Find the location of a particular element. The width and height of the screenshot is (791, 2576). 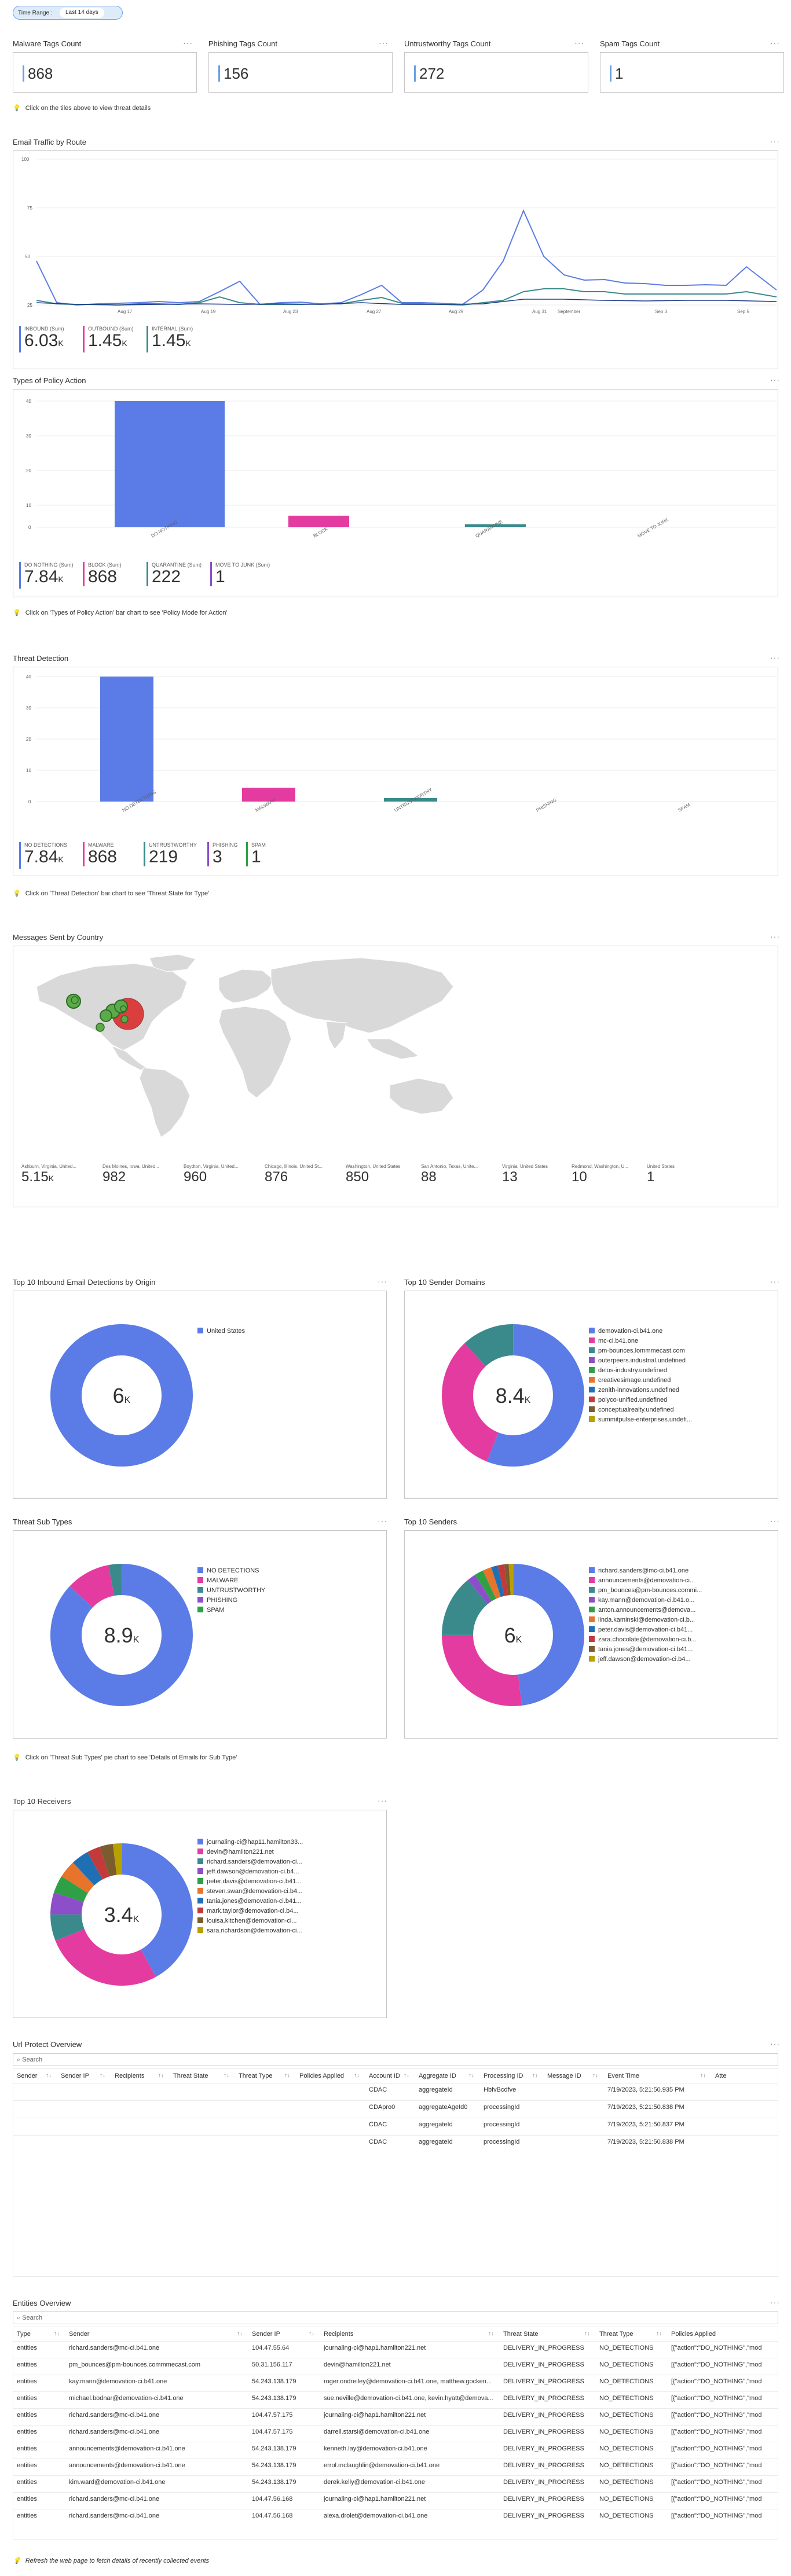

policy-bar-do-nothing is located at coordinates (170, 464).